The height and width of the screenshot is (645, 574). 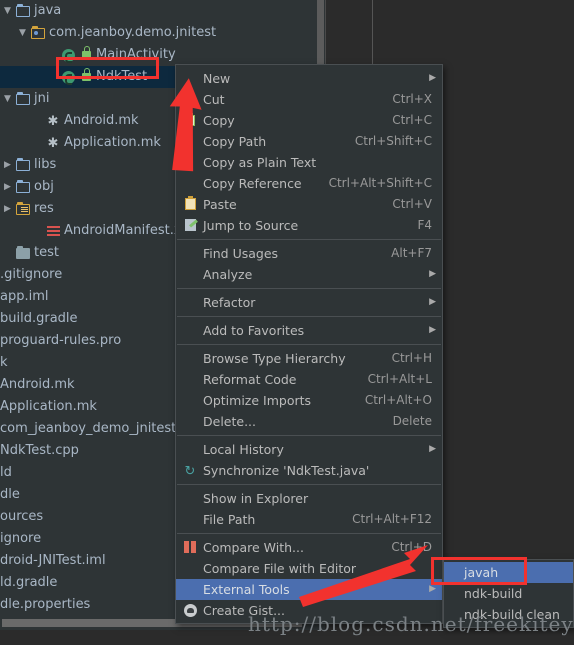 I want to click on menu-item-local-history: Local History ▶, so click(x=309, y=449).